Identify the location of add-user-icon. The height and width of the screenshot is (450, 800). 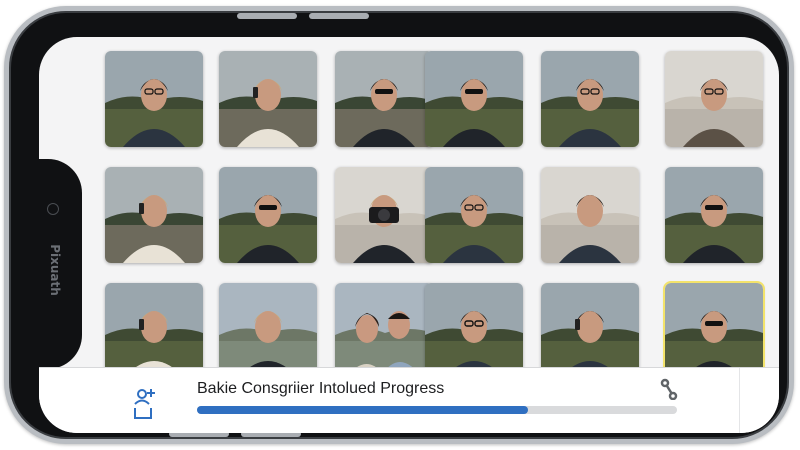
(144, 404).